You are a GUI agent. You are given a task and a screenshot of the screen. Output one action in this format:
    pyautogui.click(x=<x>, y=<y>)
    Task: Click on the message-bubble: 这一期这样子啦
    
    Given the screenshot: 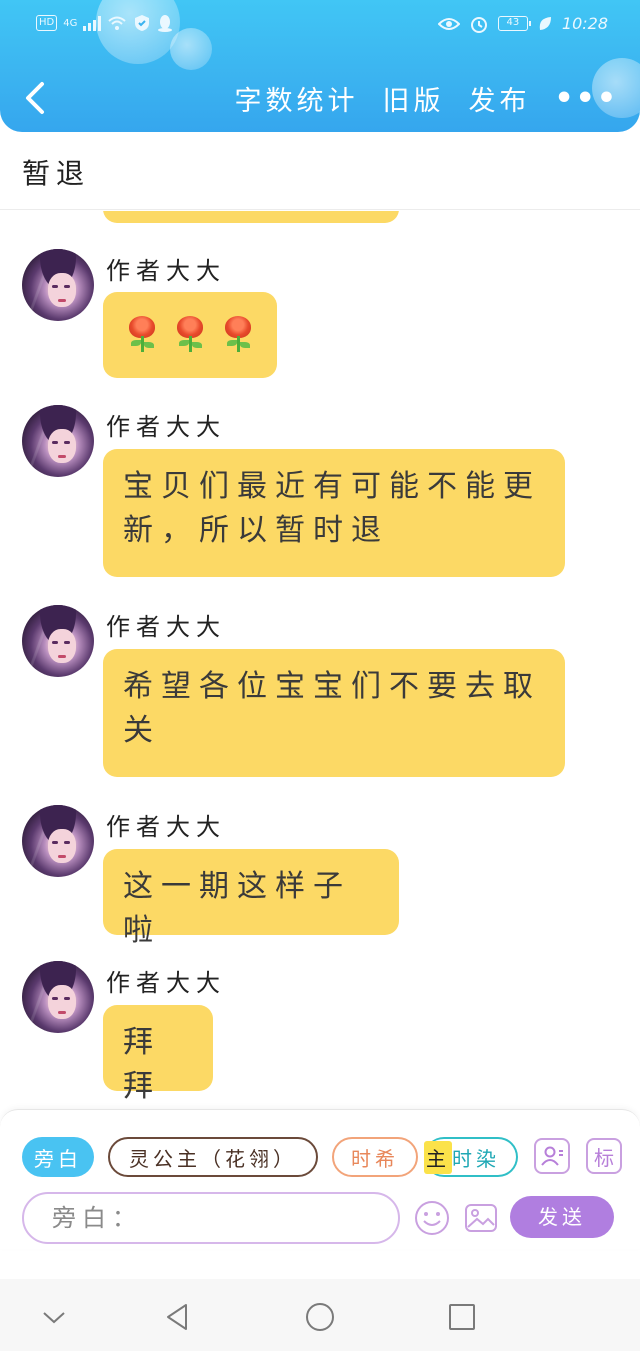 What is the action you would take?
    pyautogui.click(x=251, y=898)
    